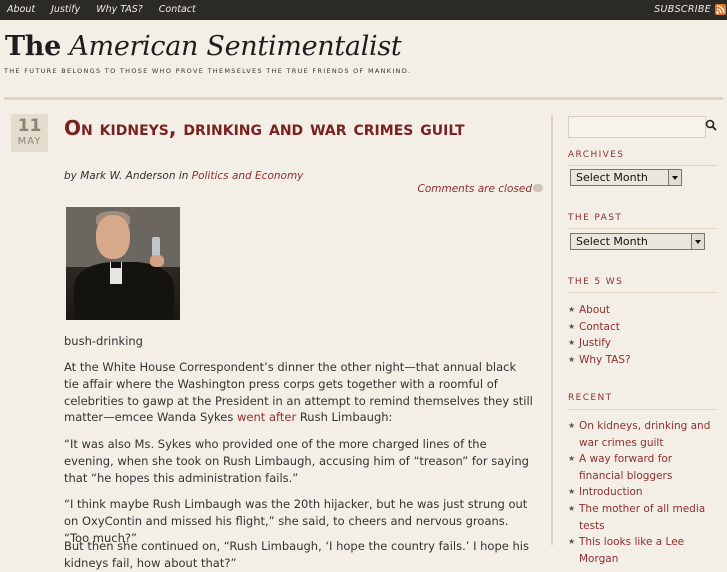 The width and height of the screenshot is (727, 572). Describe the element at coordinates (643, 517) in the screenshot. I see `recent-item: The mother of all media tests` at that location.